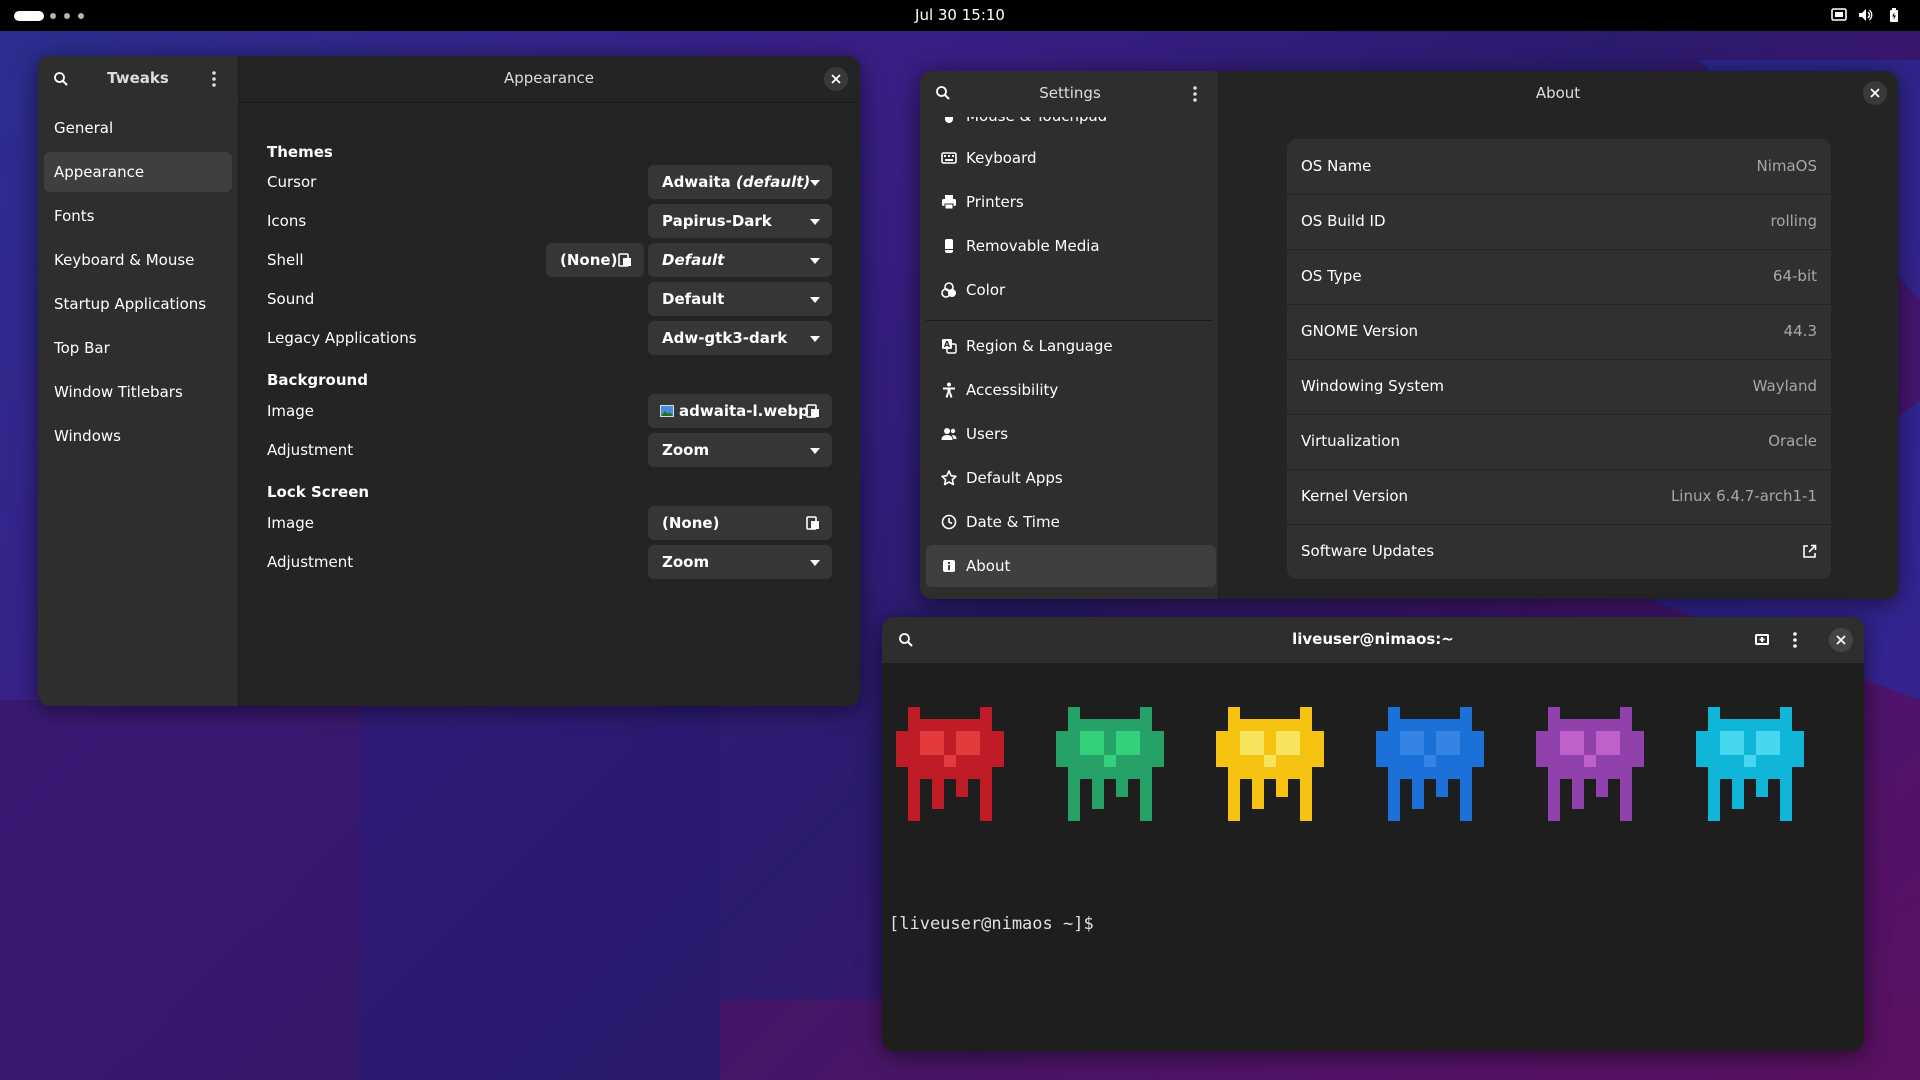 This screenshot has height=1080, width=1920. I want to click on users-icon, so click(949, 434).